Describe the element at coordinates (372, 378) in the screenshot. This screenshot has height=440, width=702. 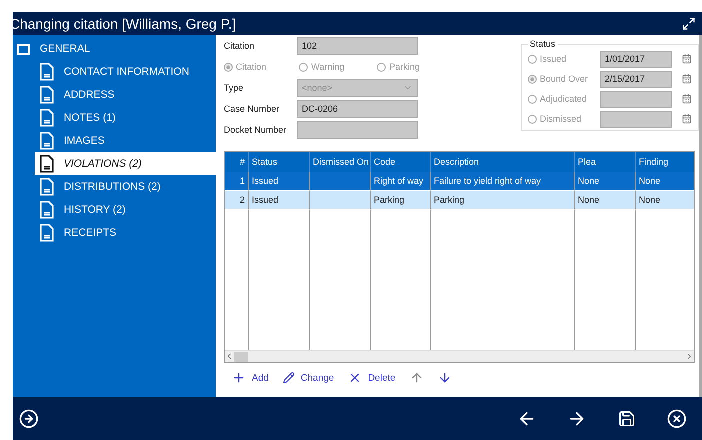
I see `toolbar-button: Delete` at that location.